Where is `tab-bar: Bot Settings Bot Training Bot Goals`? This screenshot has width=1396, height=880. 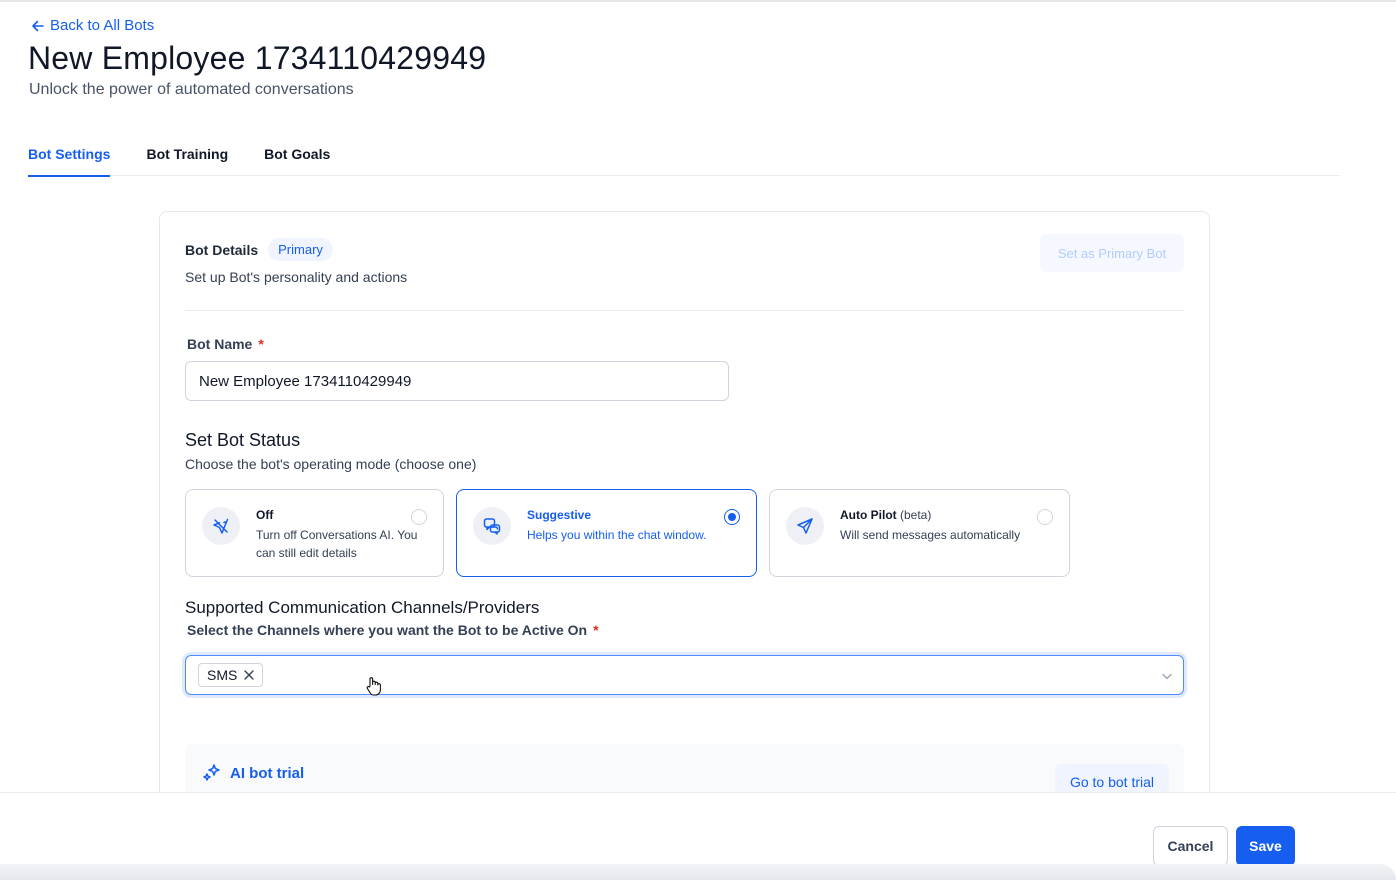
tab-bar: Bot Settings Bot Training Bot Goals is located at coordinates (684, 154).